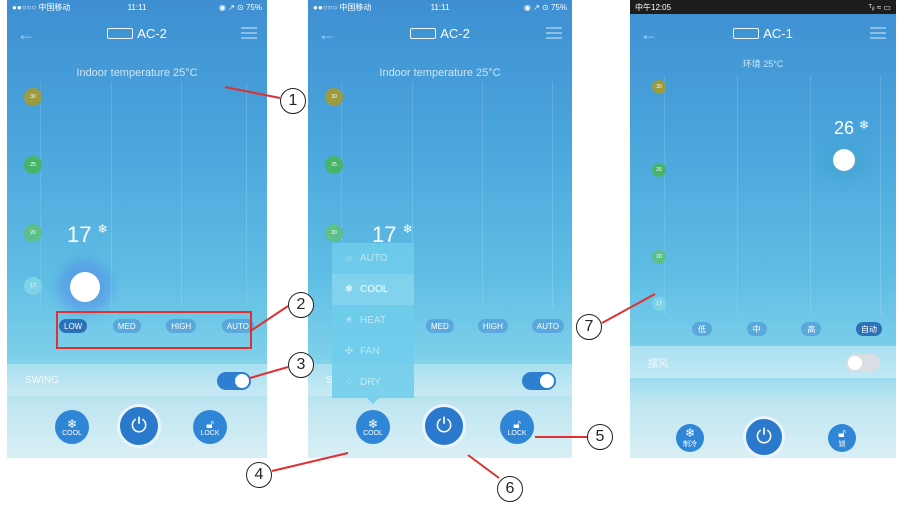 This screenshot has height=507, width=905. I want to click on mode-option-label: AUTO, so click(374, 258).